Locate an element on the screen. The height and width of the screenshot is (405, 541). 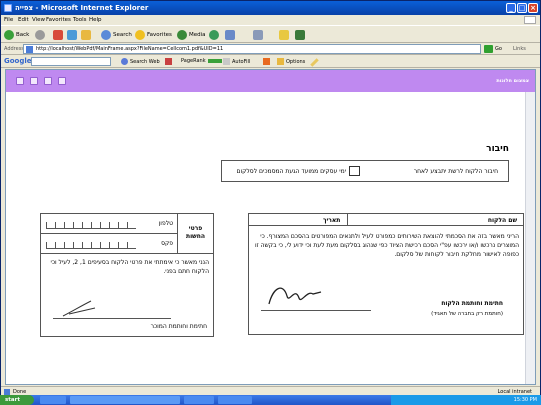
mail-button is located at coordinates (231, 35).